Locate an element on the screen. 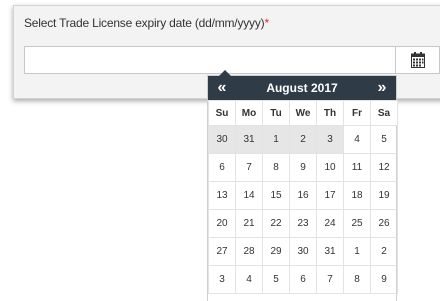 This screenshot has width=440, height=301. day-cell: 14 is located at coordinates (249, 195).